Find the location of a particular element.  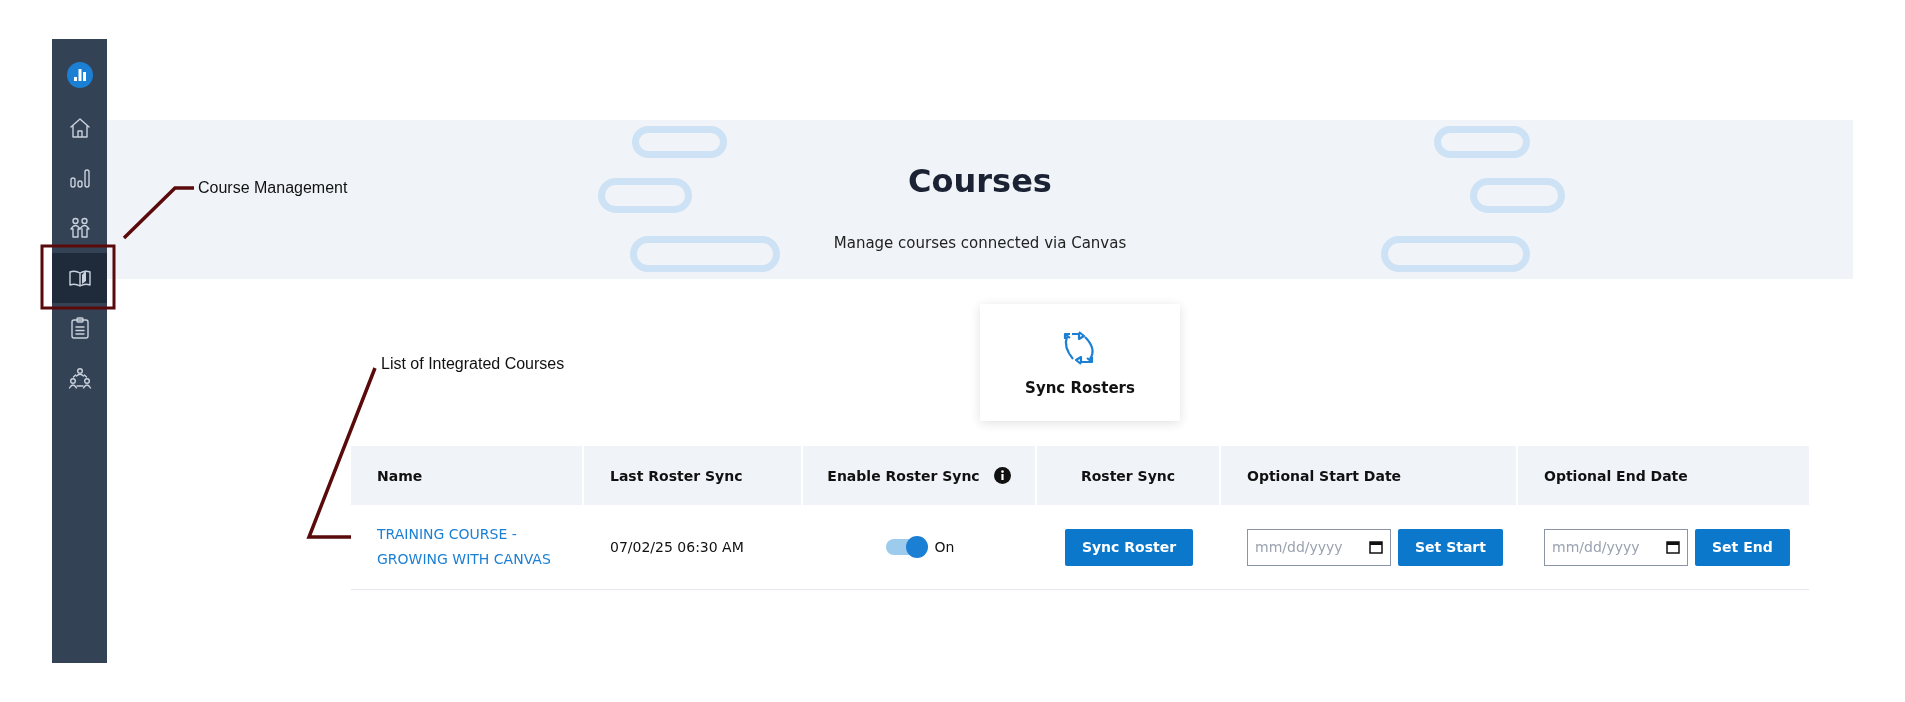

set-start-button: Set Start is located at coordinates (1450, 547).